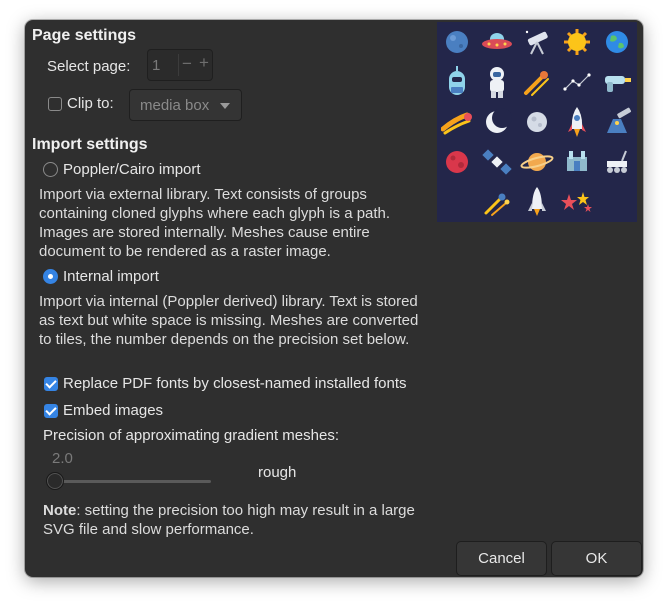 The image size is (669, 608). What do you see at coordinates (617, 82) in the screenshot?
I see `ray-gun-icon` at bounding box center [617, 82].